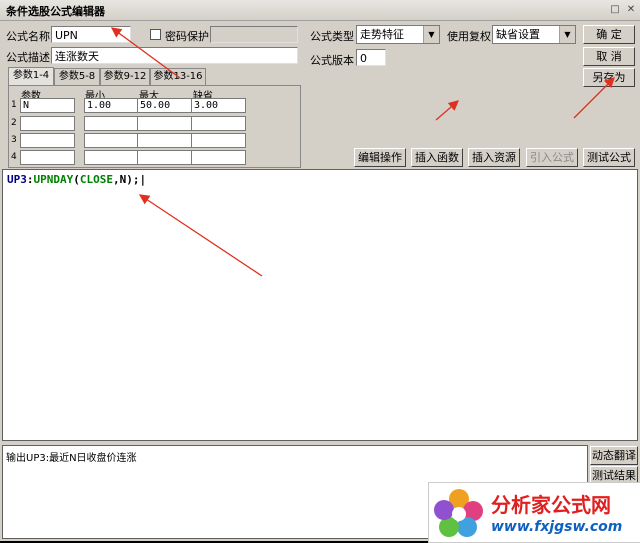 Image resolution: width=640 pixels, height=543 pixels. I want to click on arrow-to-save-as, so click(594, 98).